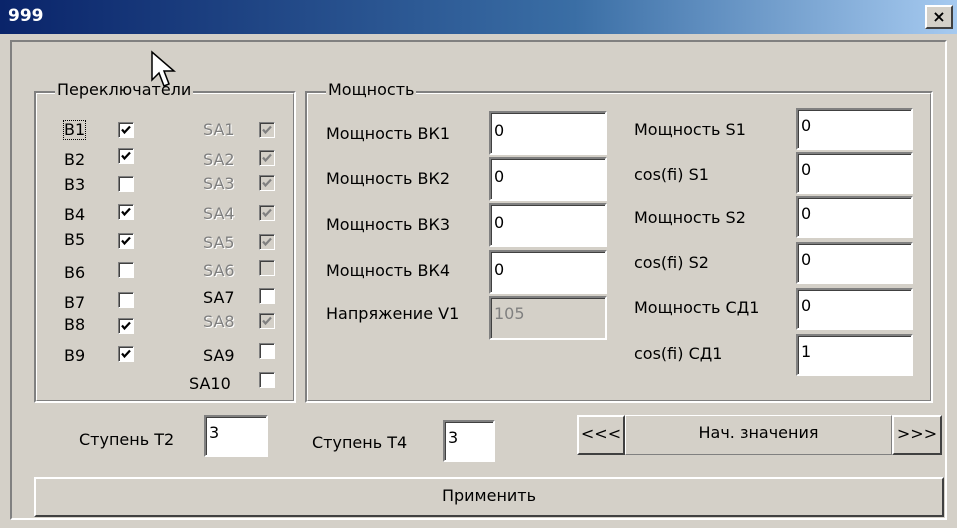 The height and width of the screenshot is (528, 957). Describe the element at coordinates (127, 439) in the screenshot. I see `stage-t2-label: Ступень Т2` at that location.